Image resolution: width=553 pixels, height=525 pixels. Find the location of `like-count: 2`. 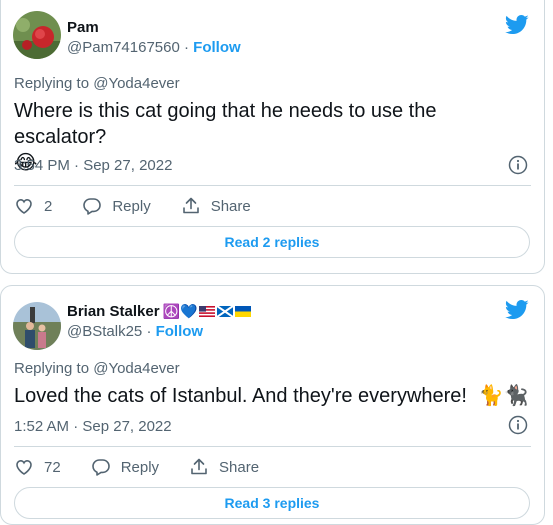

like-count: 2 is located at coordinates (48, 206).